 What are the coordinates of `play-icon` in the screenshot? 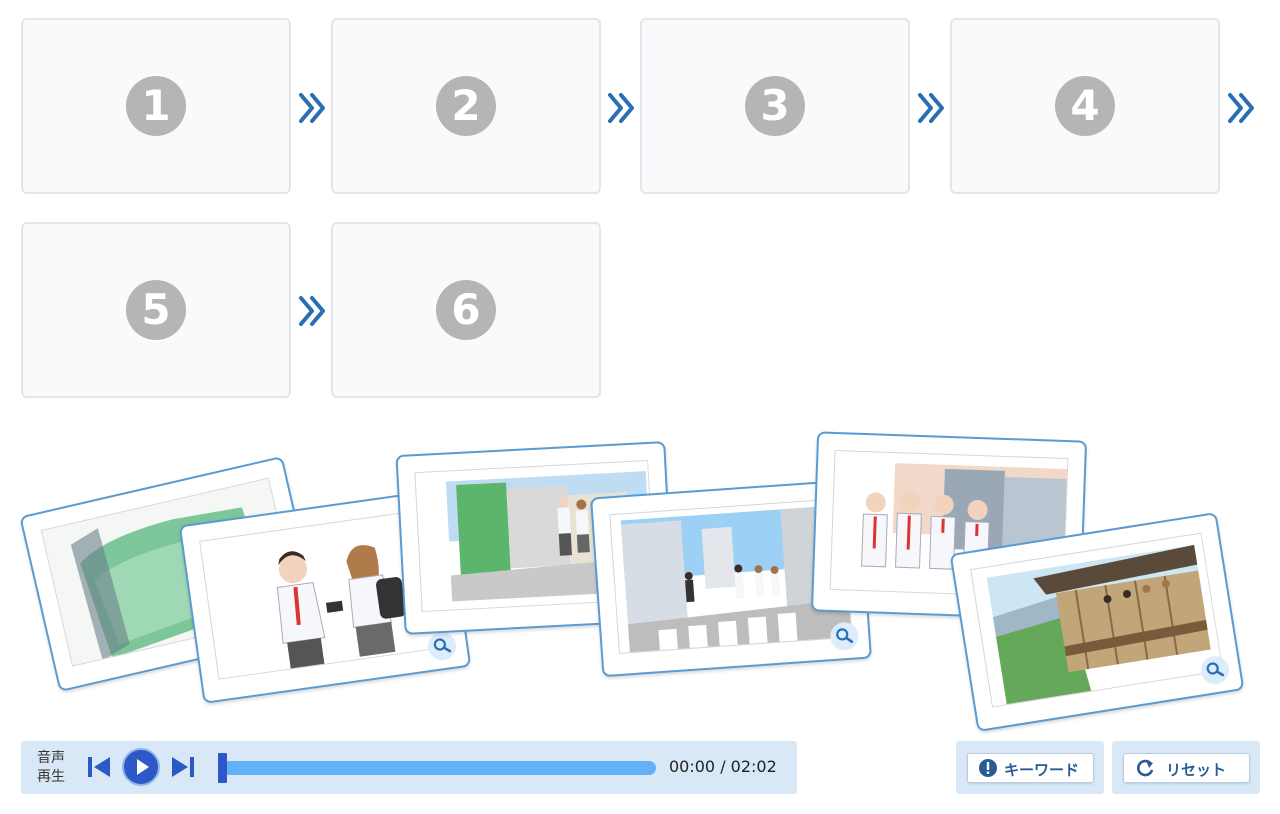 It's located at (143, 767).